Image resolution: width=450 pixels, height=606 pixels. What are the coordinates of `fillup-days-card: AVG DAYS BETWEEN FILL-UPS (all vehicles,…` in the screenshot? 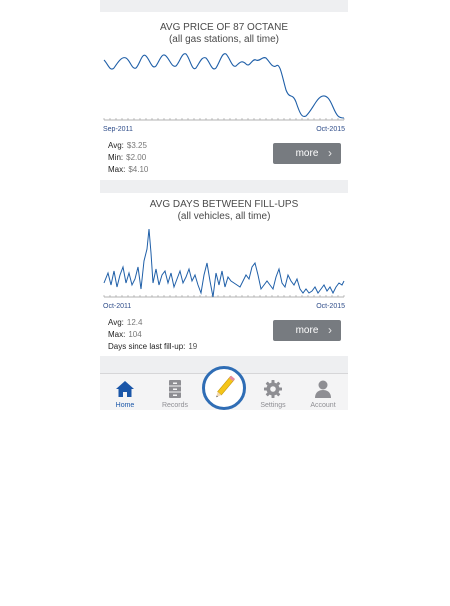 It's located at (224, 274).